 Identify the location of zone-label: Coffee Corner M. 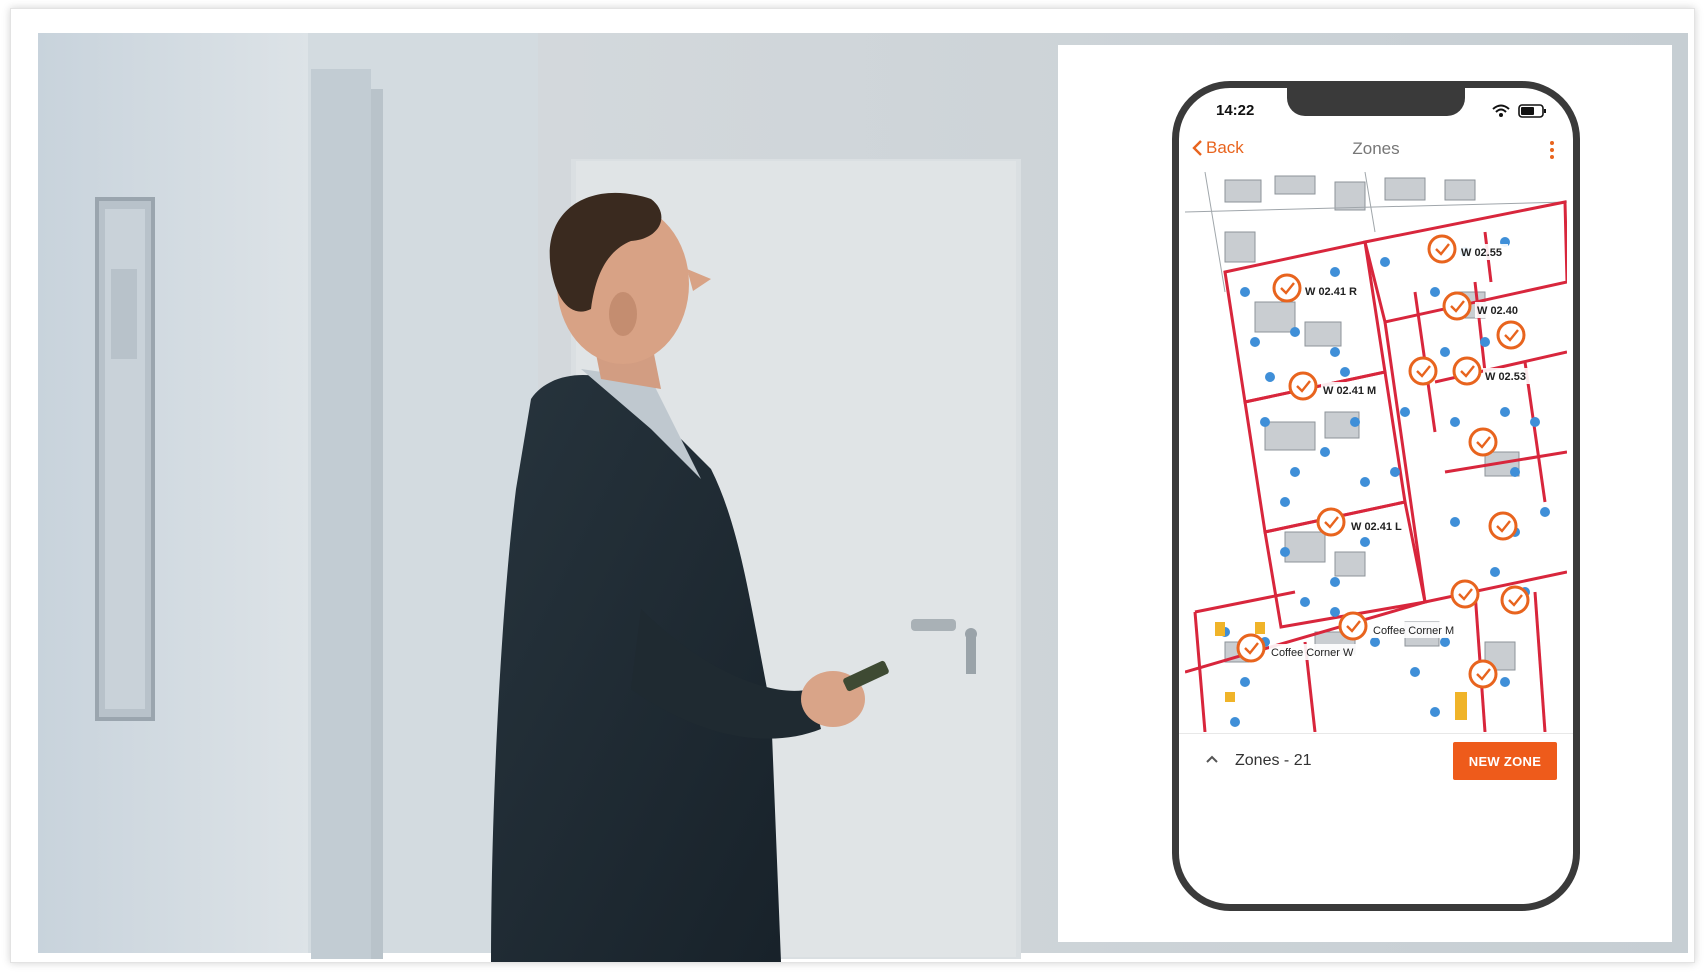
(1413, 631).